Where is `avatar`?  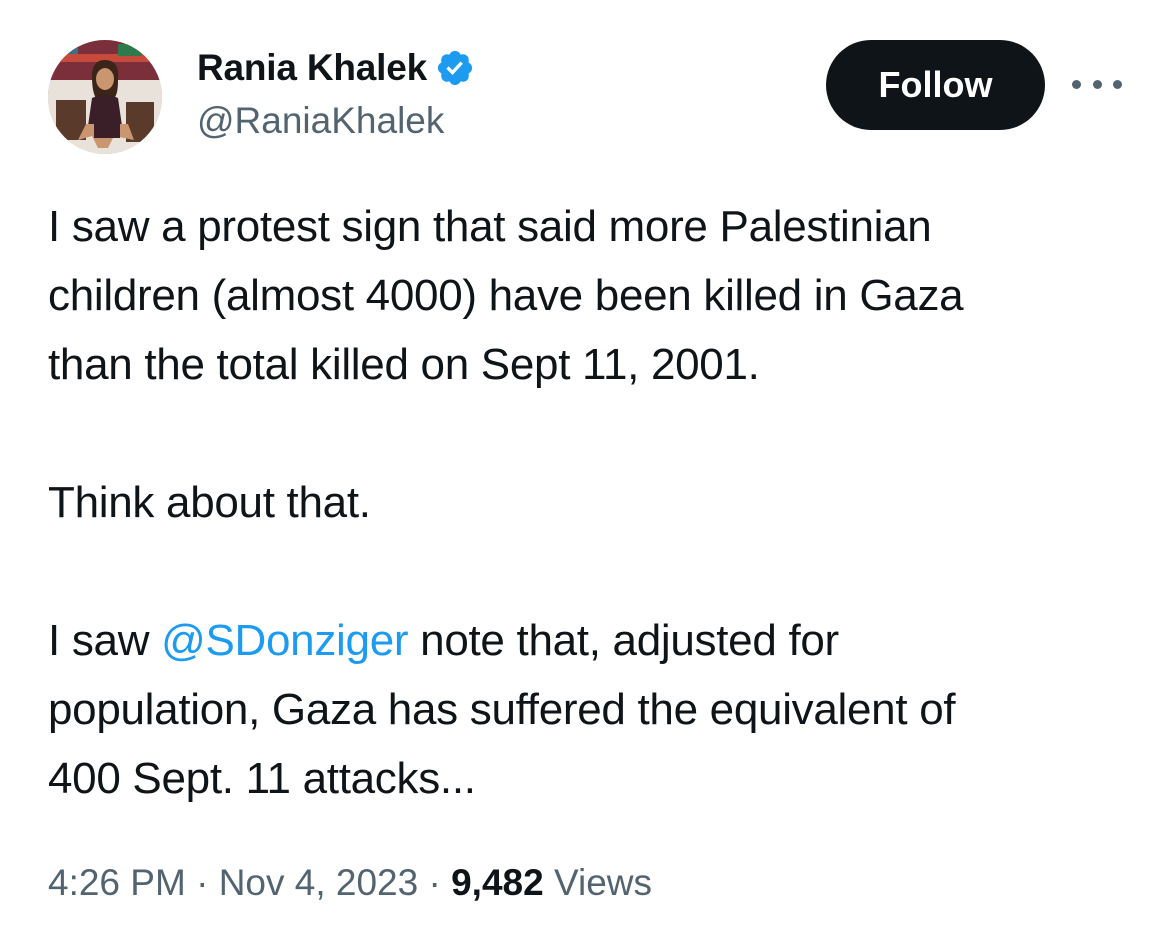 avatar is located at coordinates (105, 97).